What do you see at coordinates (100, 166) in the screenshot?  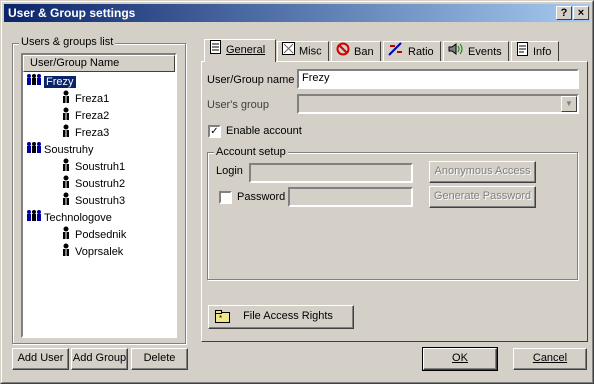 I see `tree-item-label: Soustruh1` at bounding box center [100, 166].